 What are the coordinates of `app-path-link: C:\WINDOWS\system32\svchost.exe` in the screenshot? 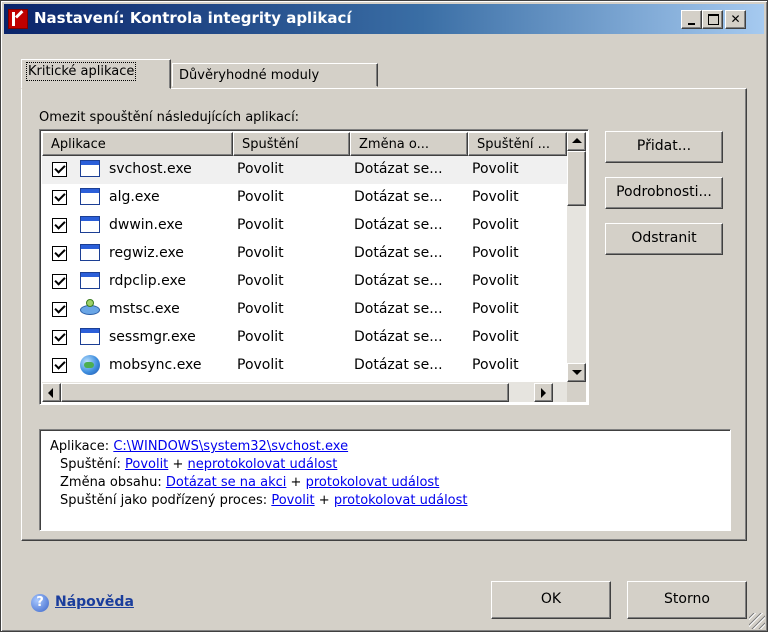 It's located at (230, 446).